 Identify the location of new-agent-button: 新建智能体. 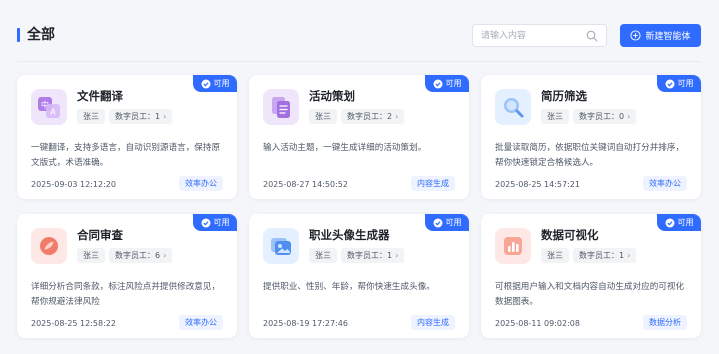
(660, 35).